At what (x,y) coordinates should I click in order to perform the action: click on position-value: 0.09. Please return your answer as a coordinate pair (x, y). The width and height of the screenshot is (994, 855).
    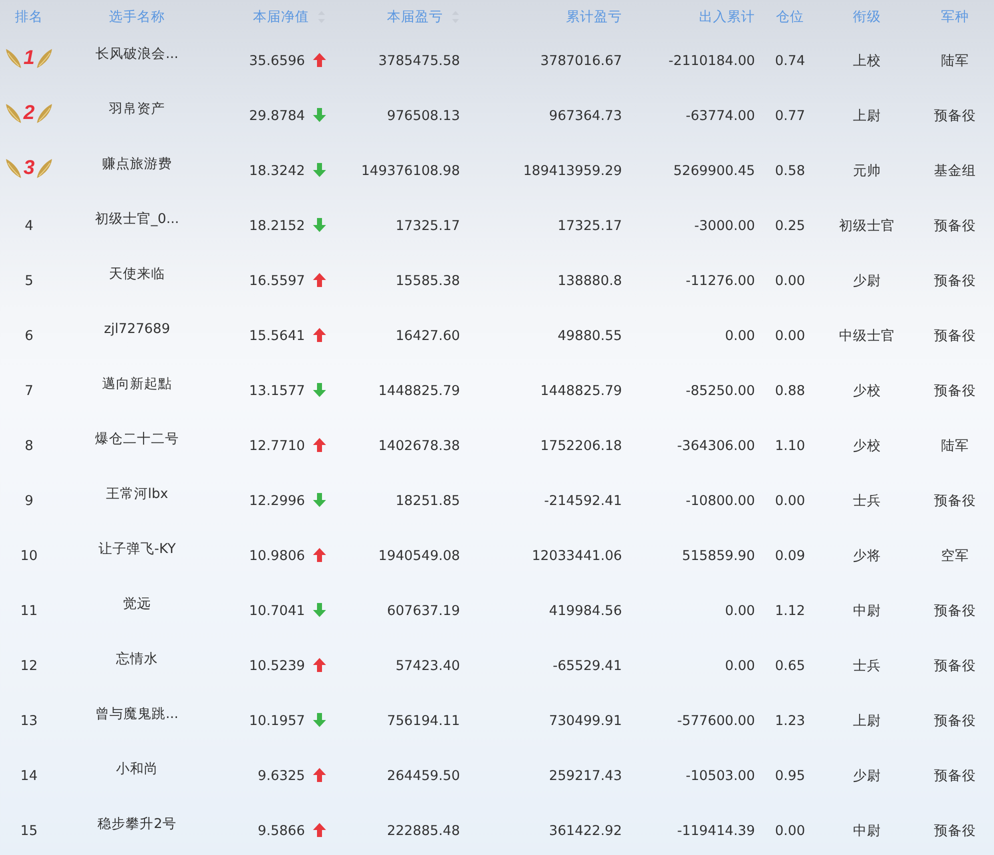
    Looking at the image, I should click on (790, 556).